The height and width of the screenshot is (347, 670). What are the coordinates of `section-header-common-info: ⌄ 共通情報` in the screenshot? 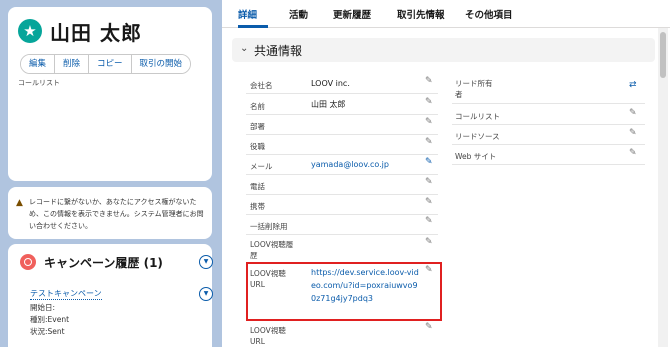 It's located at (443, 50).